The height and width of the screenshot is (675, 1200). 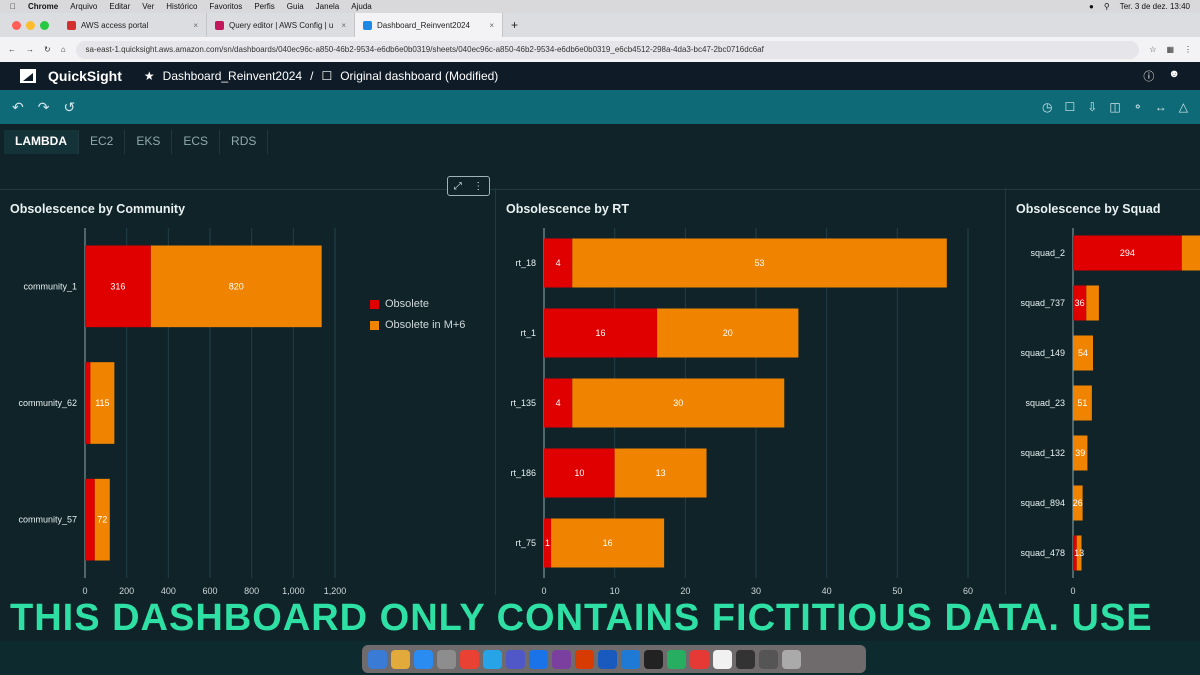 What do you see at coordinates (400, 659) in the screenshot?
I see `launchpad-icon` at bounding box center [400, 659].